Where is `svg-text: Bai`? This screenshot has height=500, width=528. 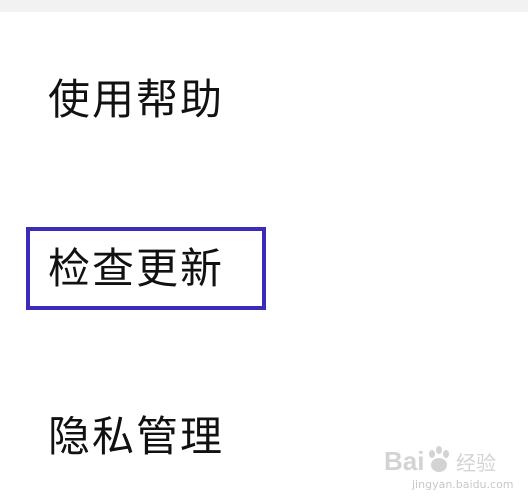
svg-text: Bai is located at coordinates (404, 461).